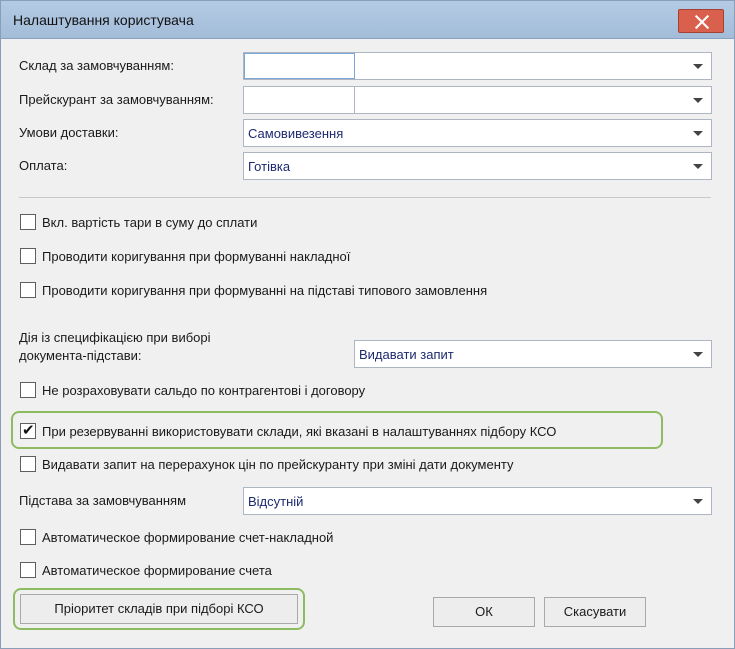  I want to click on basis-value: Відсутній, so click(276, 501).